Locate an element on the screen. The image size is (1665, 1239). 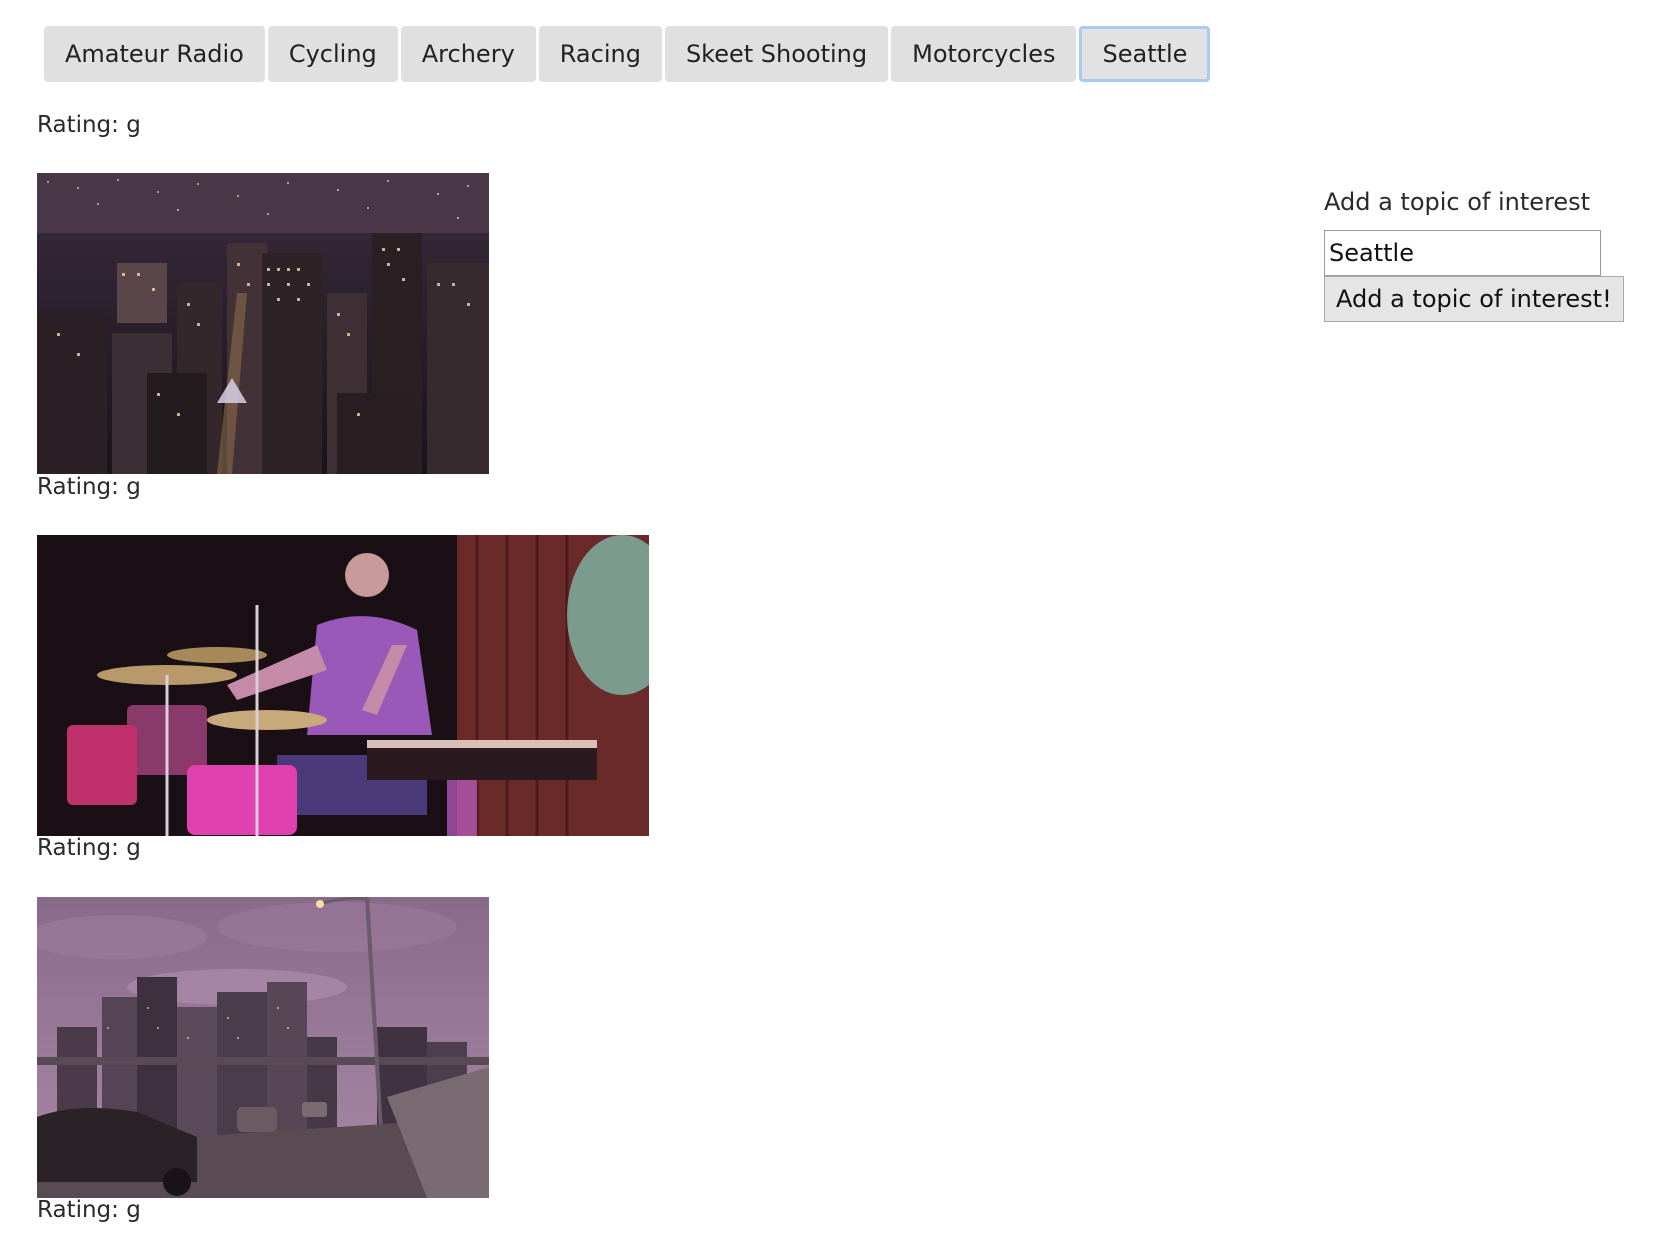
drummer-stage-image is located at coordinates (343, 685).